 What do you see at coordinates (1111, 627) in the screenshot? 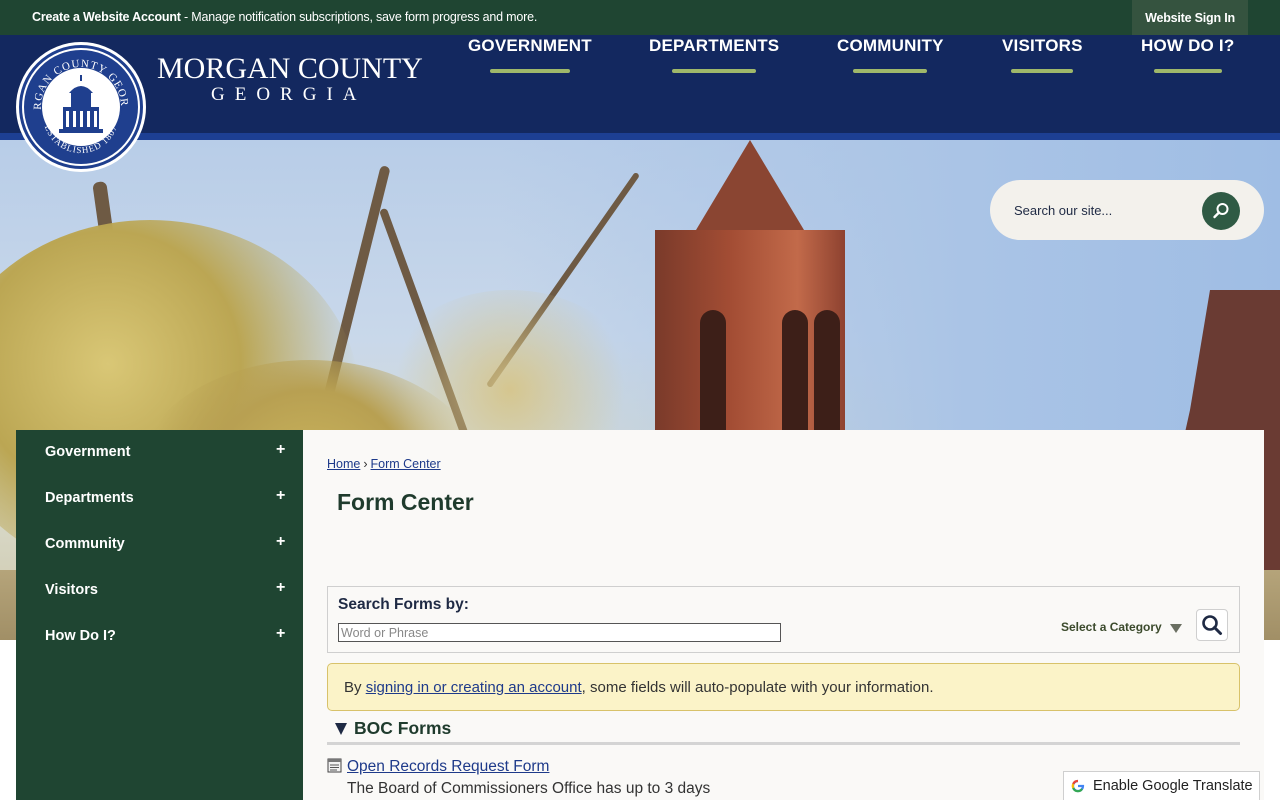
I see `category-select-label: Select a Category` at bounding box center [1111, 627].